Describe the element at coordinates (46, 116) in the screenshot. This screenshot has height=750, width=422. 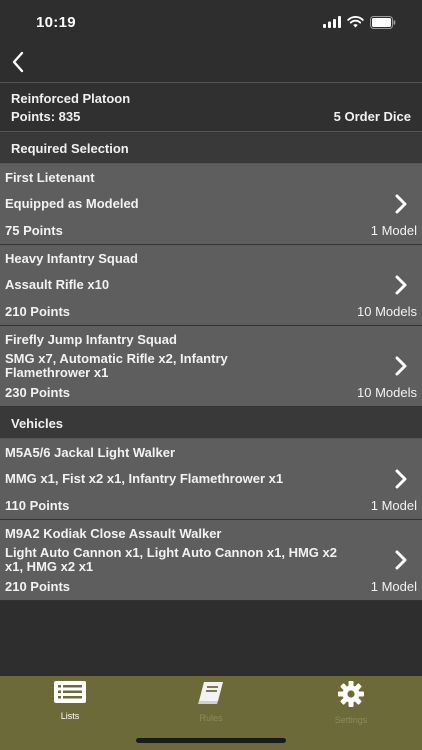
I see `platoon-points: Points: 835` at that location.